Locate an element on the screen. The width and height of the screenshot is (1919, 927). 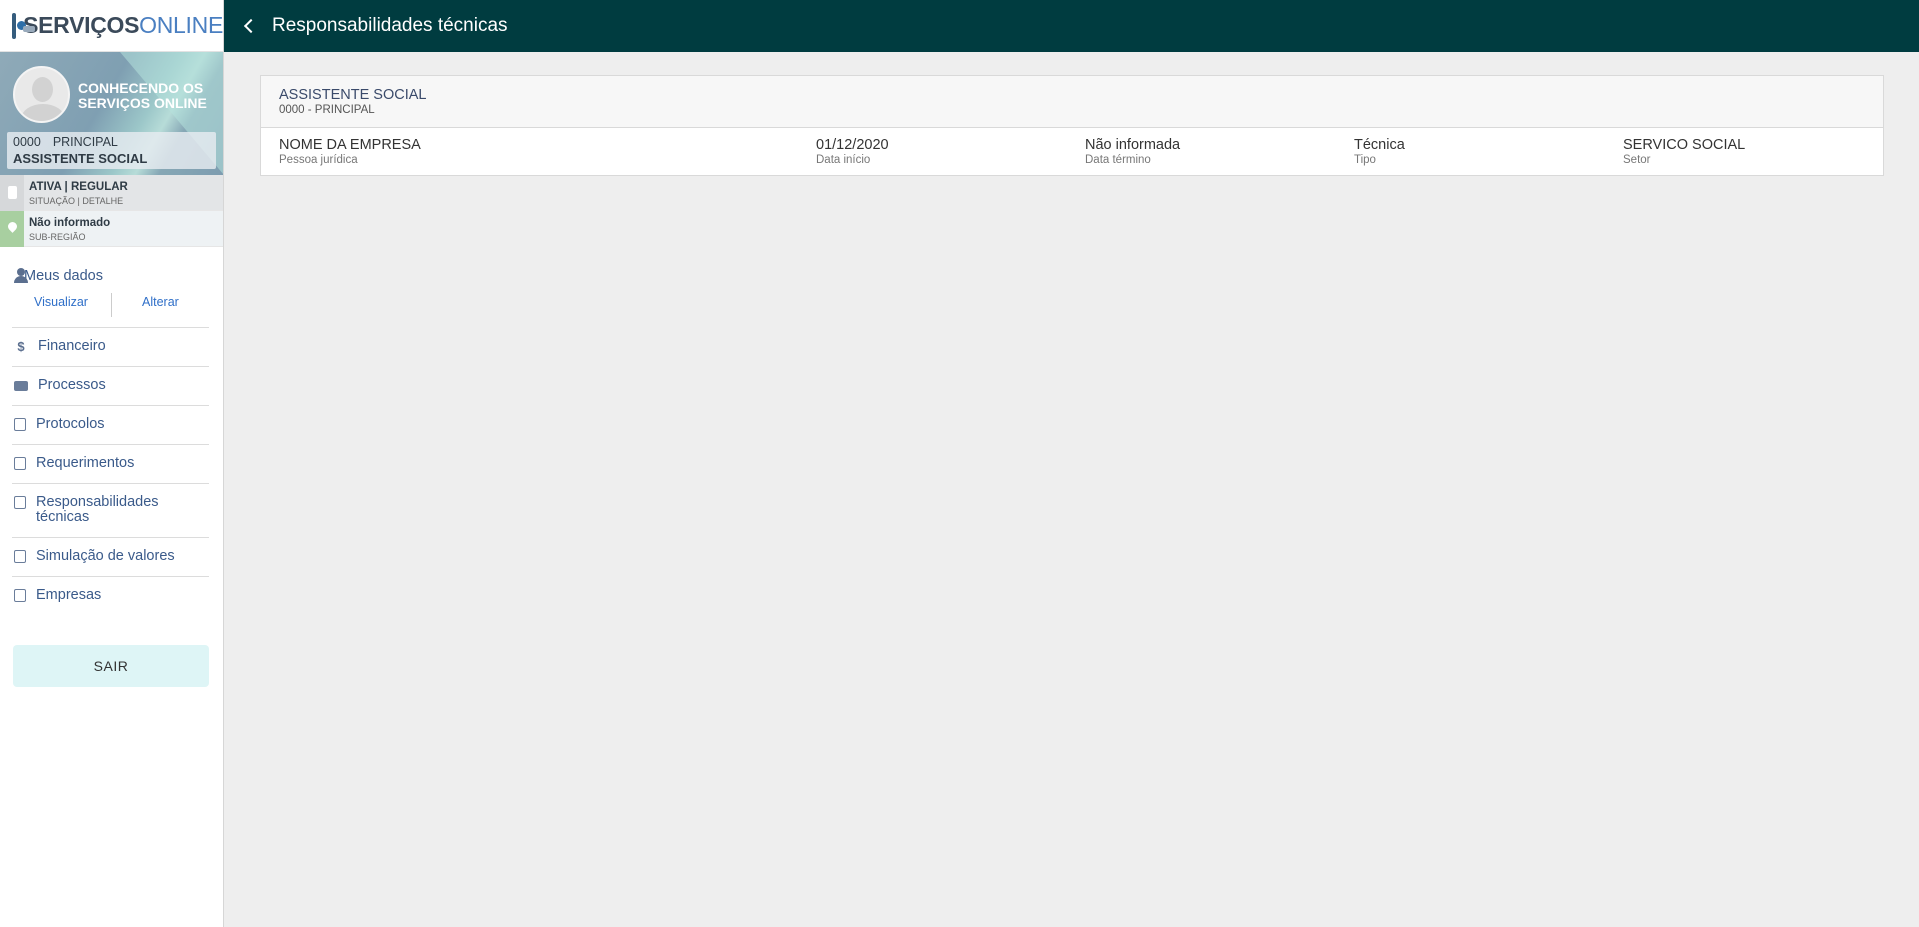
card-title: ASSISTENTE SOCIAL is located at coordinates (353, 95).